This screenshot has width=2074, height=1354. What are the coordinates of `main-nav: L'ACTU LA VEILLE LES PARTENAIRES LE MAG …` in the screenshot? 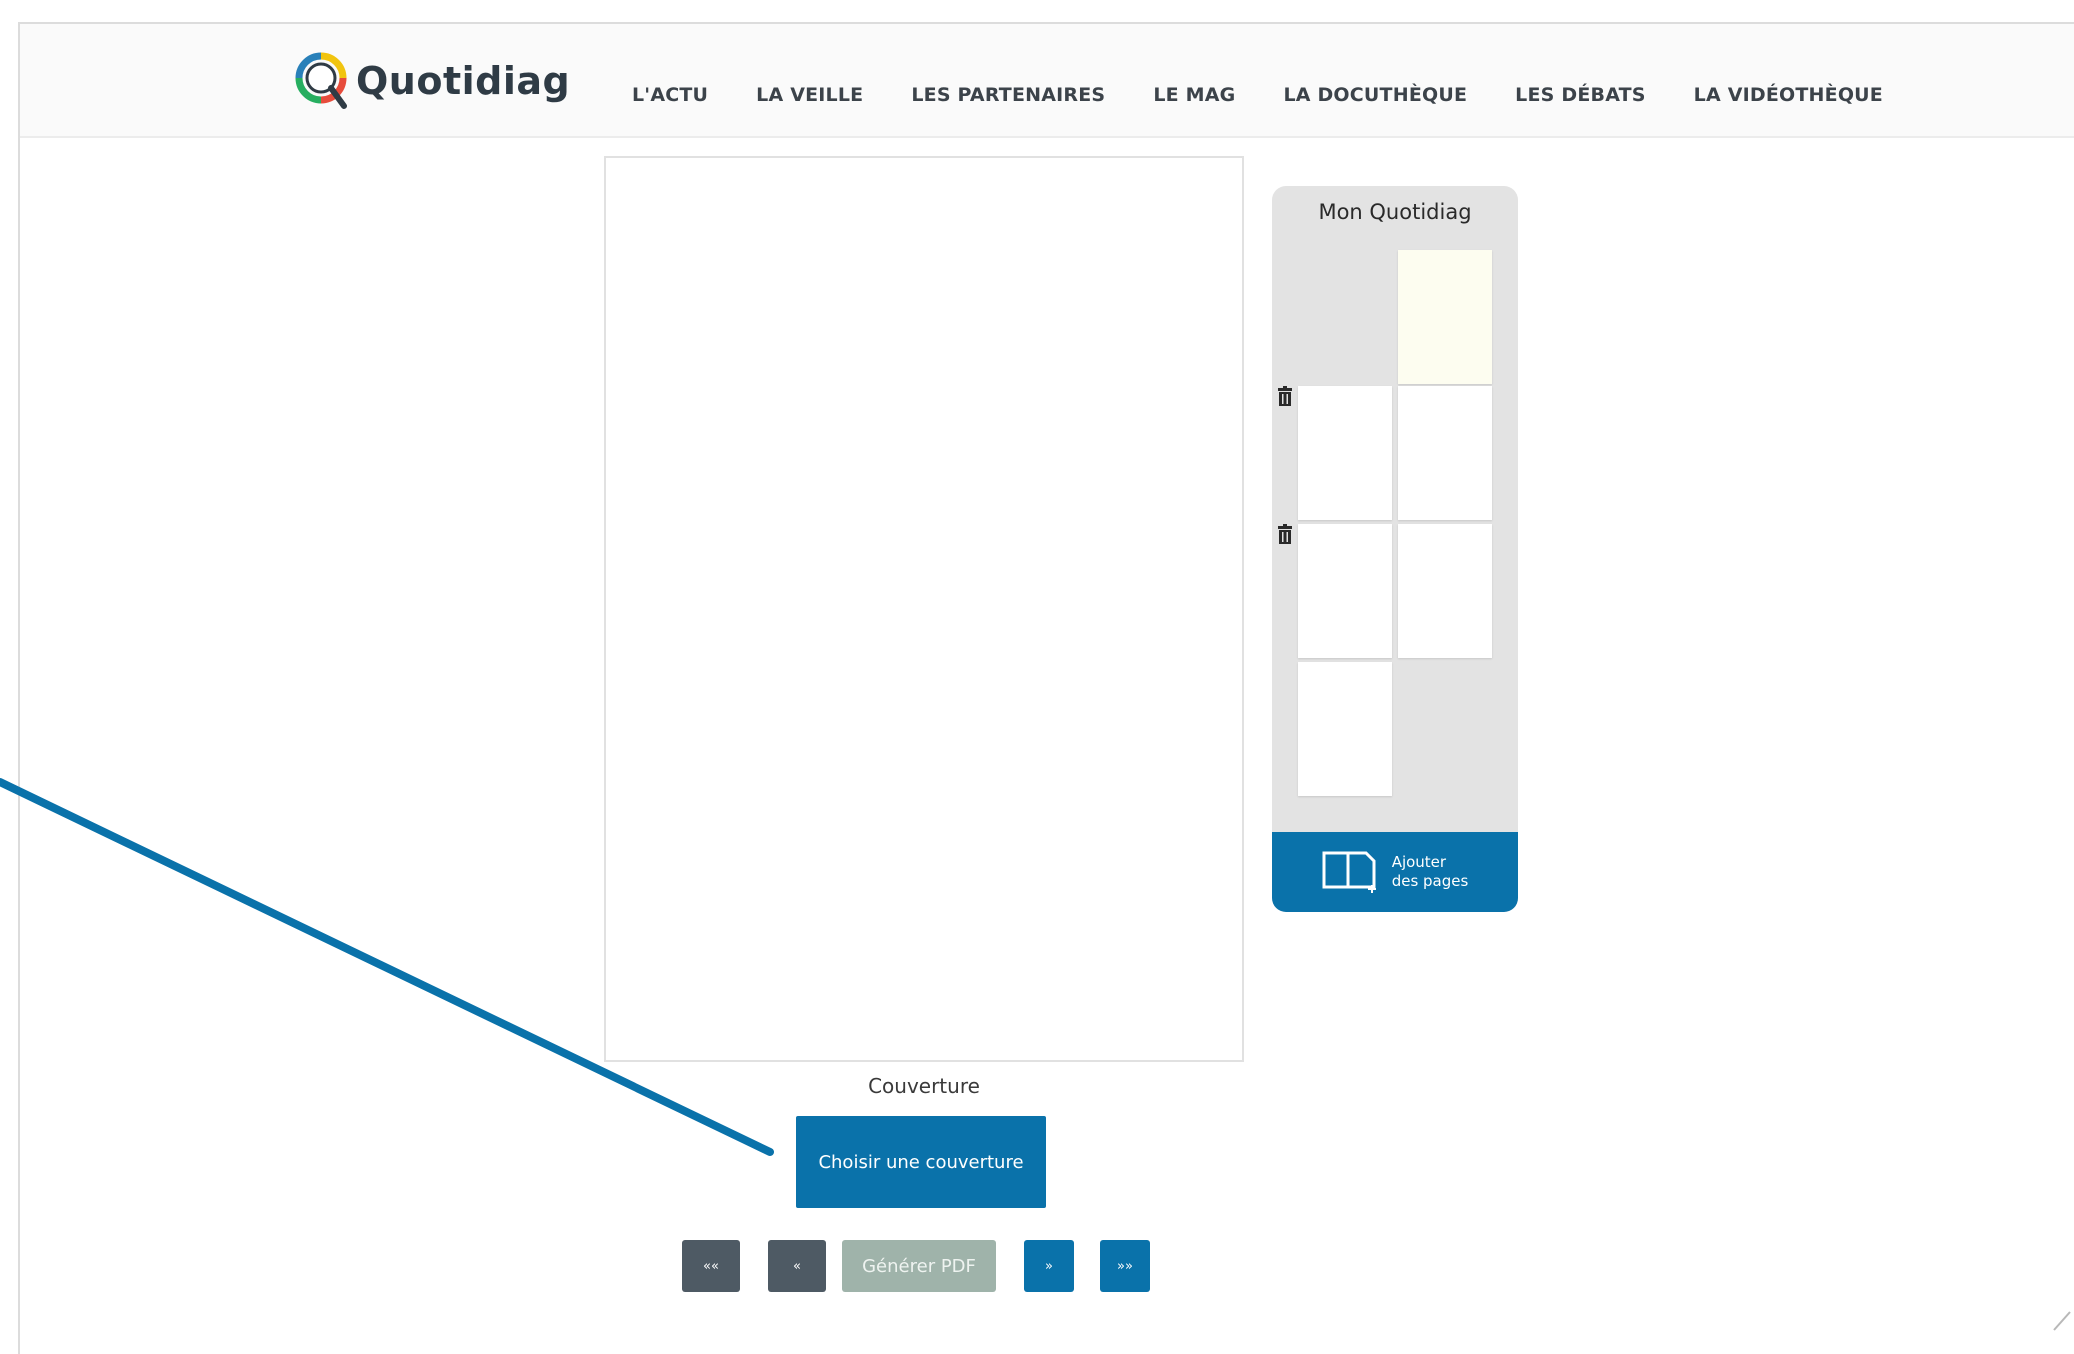 It's located at (1257, 95).